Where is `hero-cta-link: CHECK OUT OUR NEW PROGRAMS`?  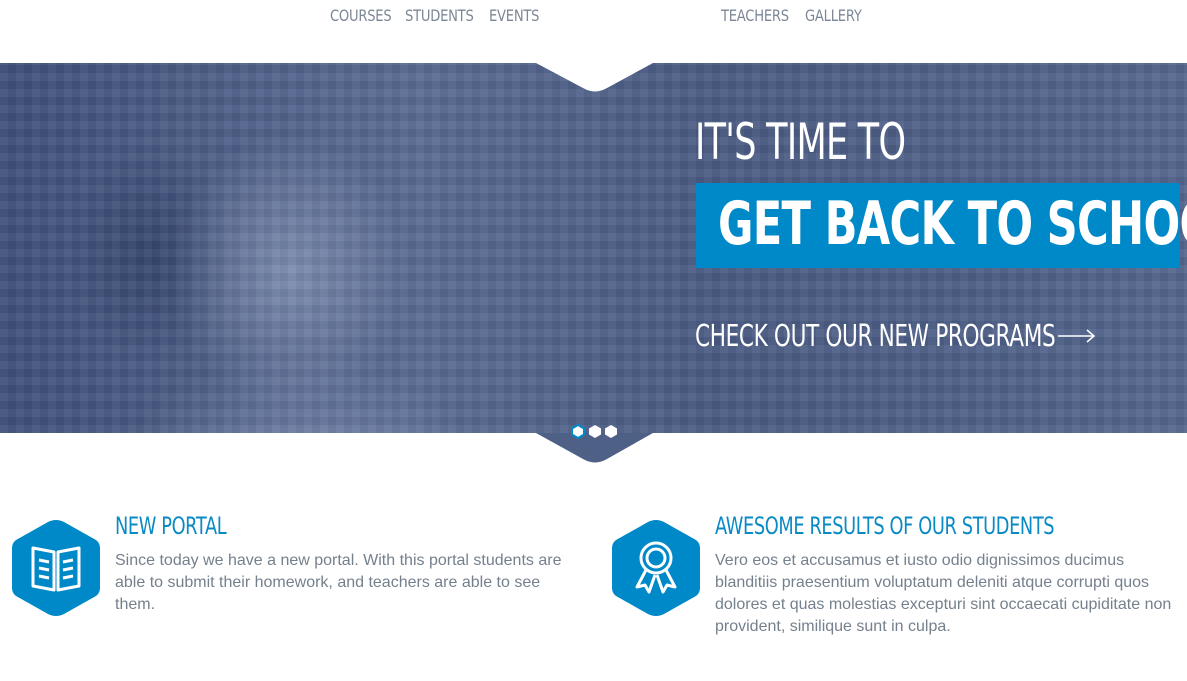
hero-cta-link: CHECK OUT OUR NEW PROGRAMS is located at coordinates (900, 337).